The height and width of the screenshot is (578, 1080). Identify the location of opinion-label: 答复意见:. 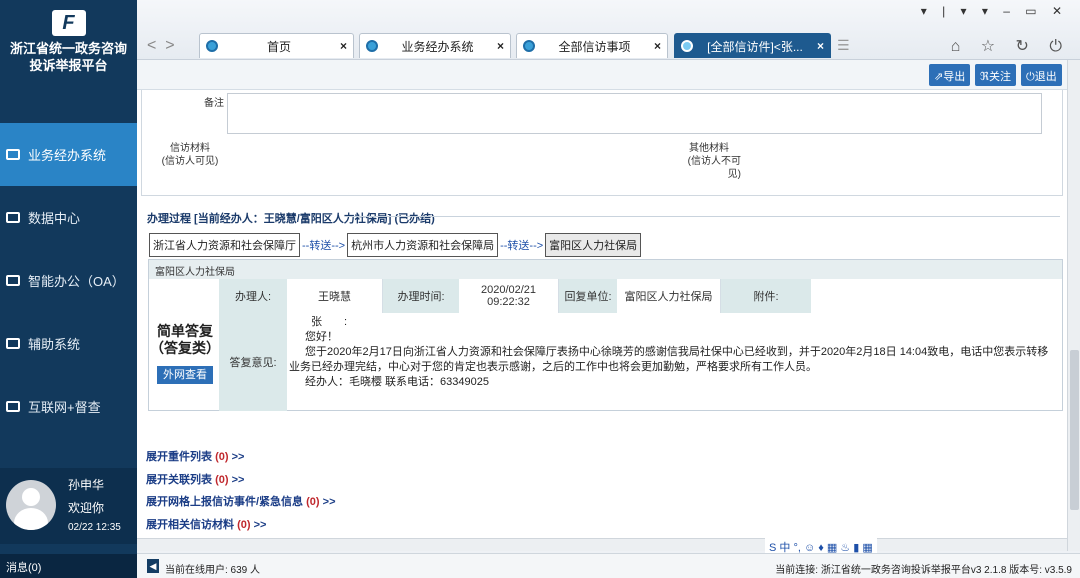
(253, 362).